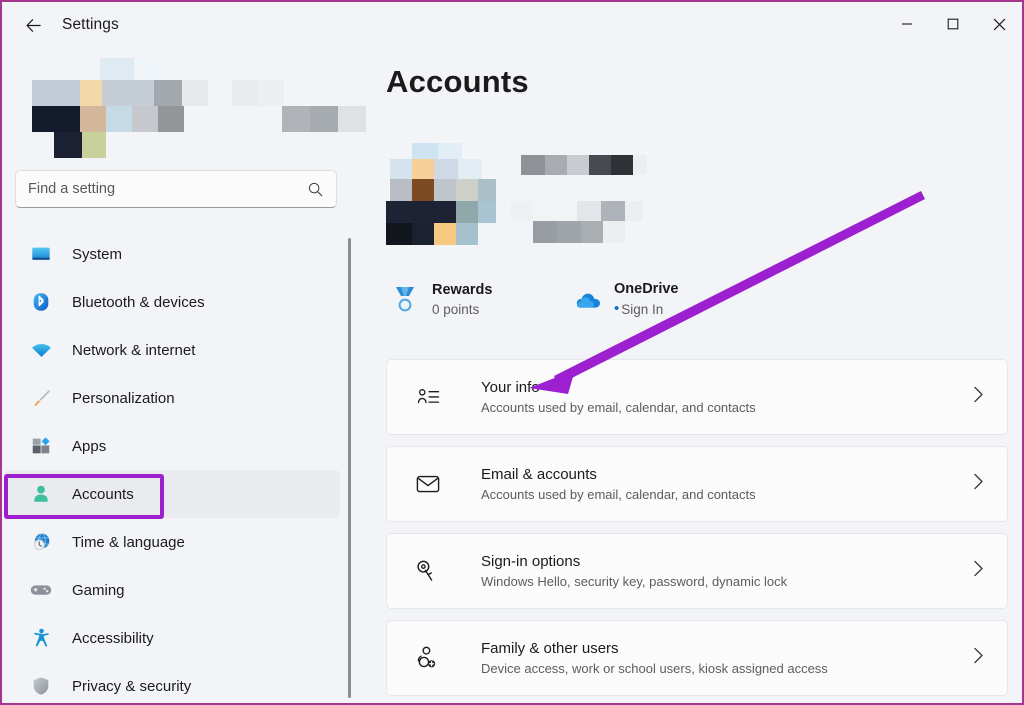 Image resolution: width=1024 pixels, height=705 pixels. I want to click on censored-profile-name, so click(601, 167).